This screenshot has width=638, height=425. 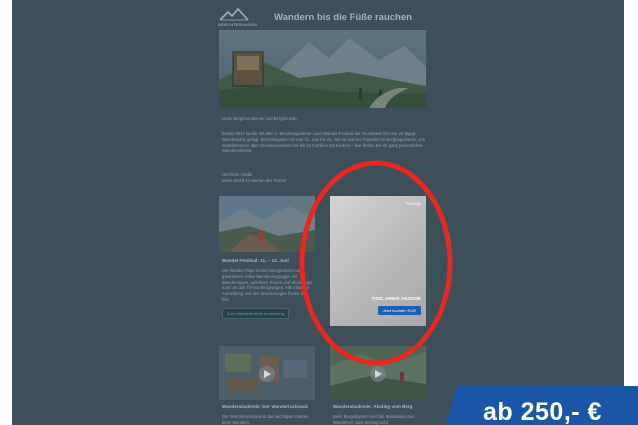 What do you see at coordinates (376, 263) in the screenshot?
I see `highlight-circle` at bounding box center [376, 263].